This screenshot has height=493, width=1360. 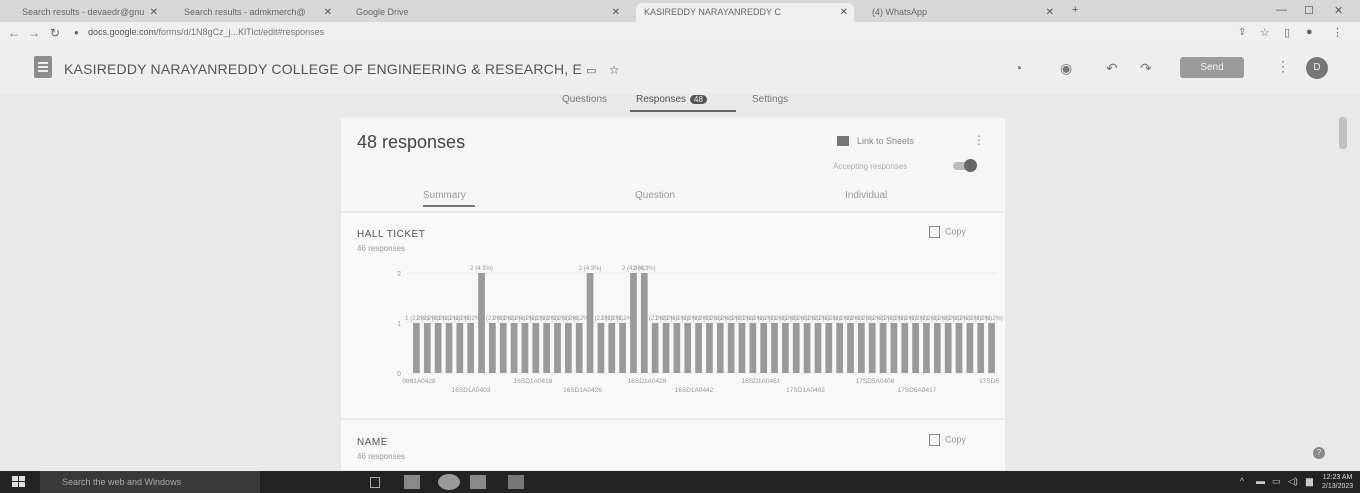 I want to click on browser-tab-form: KASIREDDY NARAYANREDDY C ✕, so click(x=745, y=12).